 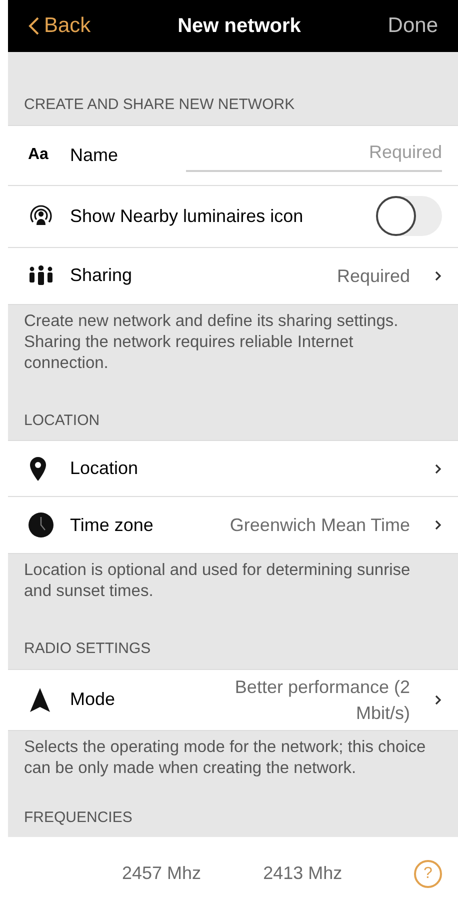 What do you see at coordinates (302, 873) in the screenshot?
I see `frequency-value: 2413 Mhz` at bounding box center [302, 873].